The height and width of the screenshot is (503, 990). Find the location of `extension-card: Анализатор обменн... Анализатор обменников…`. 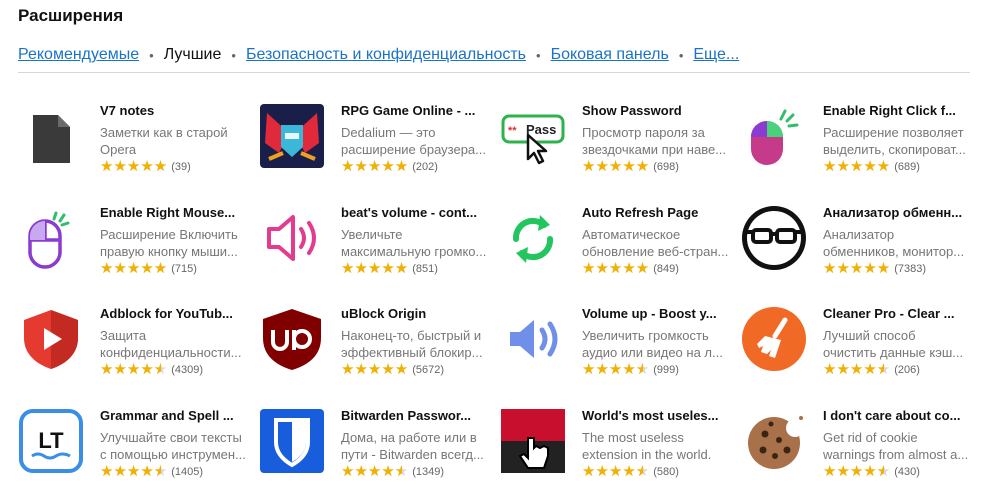

extension-card: Анализатор обменн... Анализатор обменников… is located at coordinates (856, 252).